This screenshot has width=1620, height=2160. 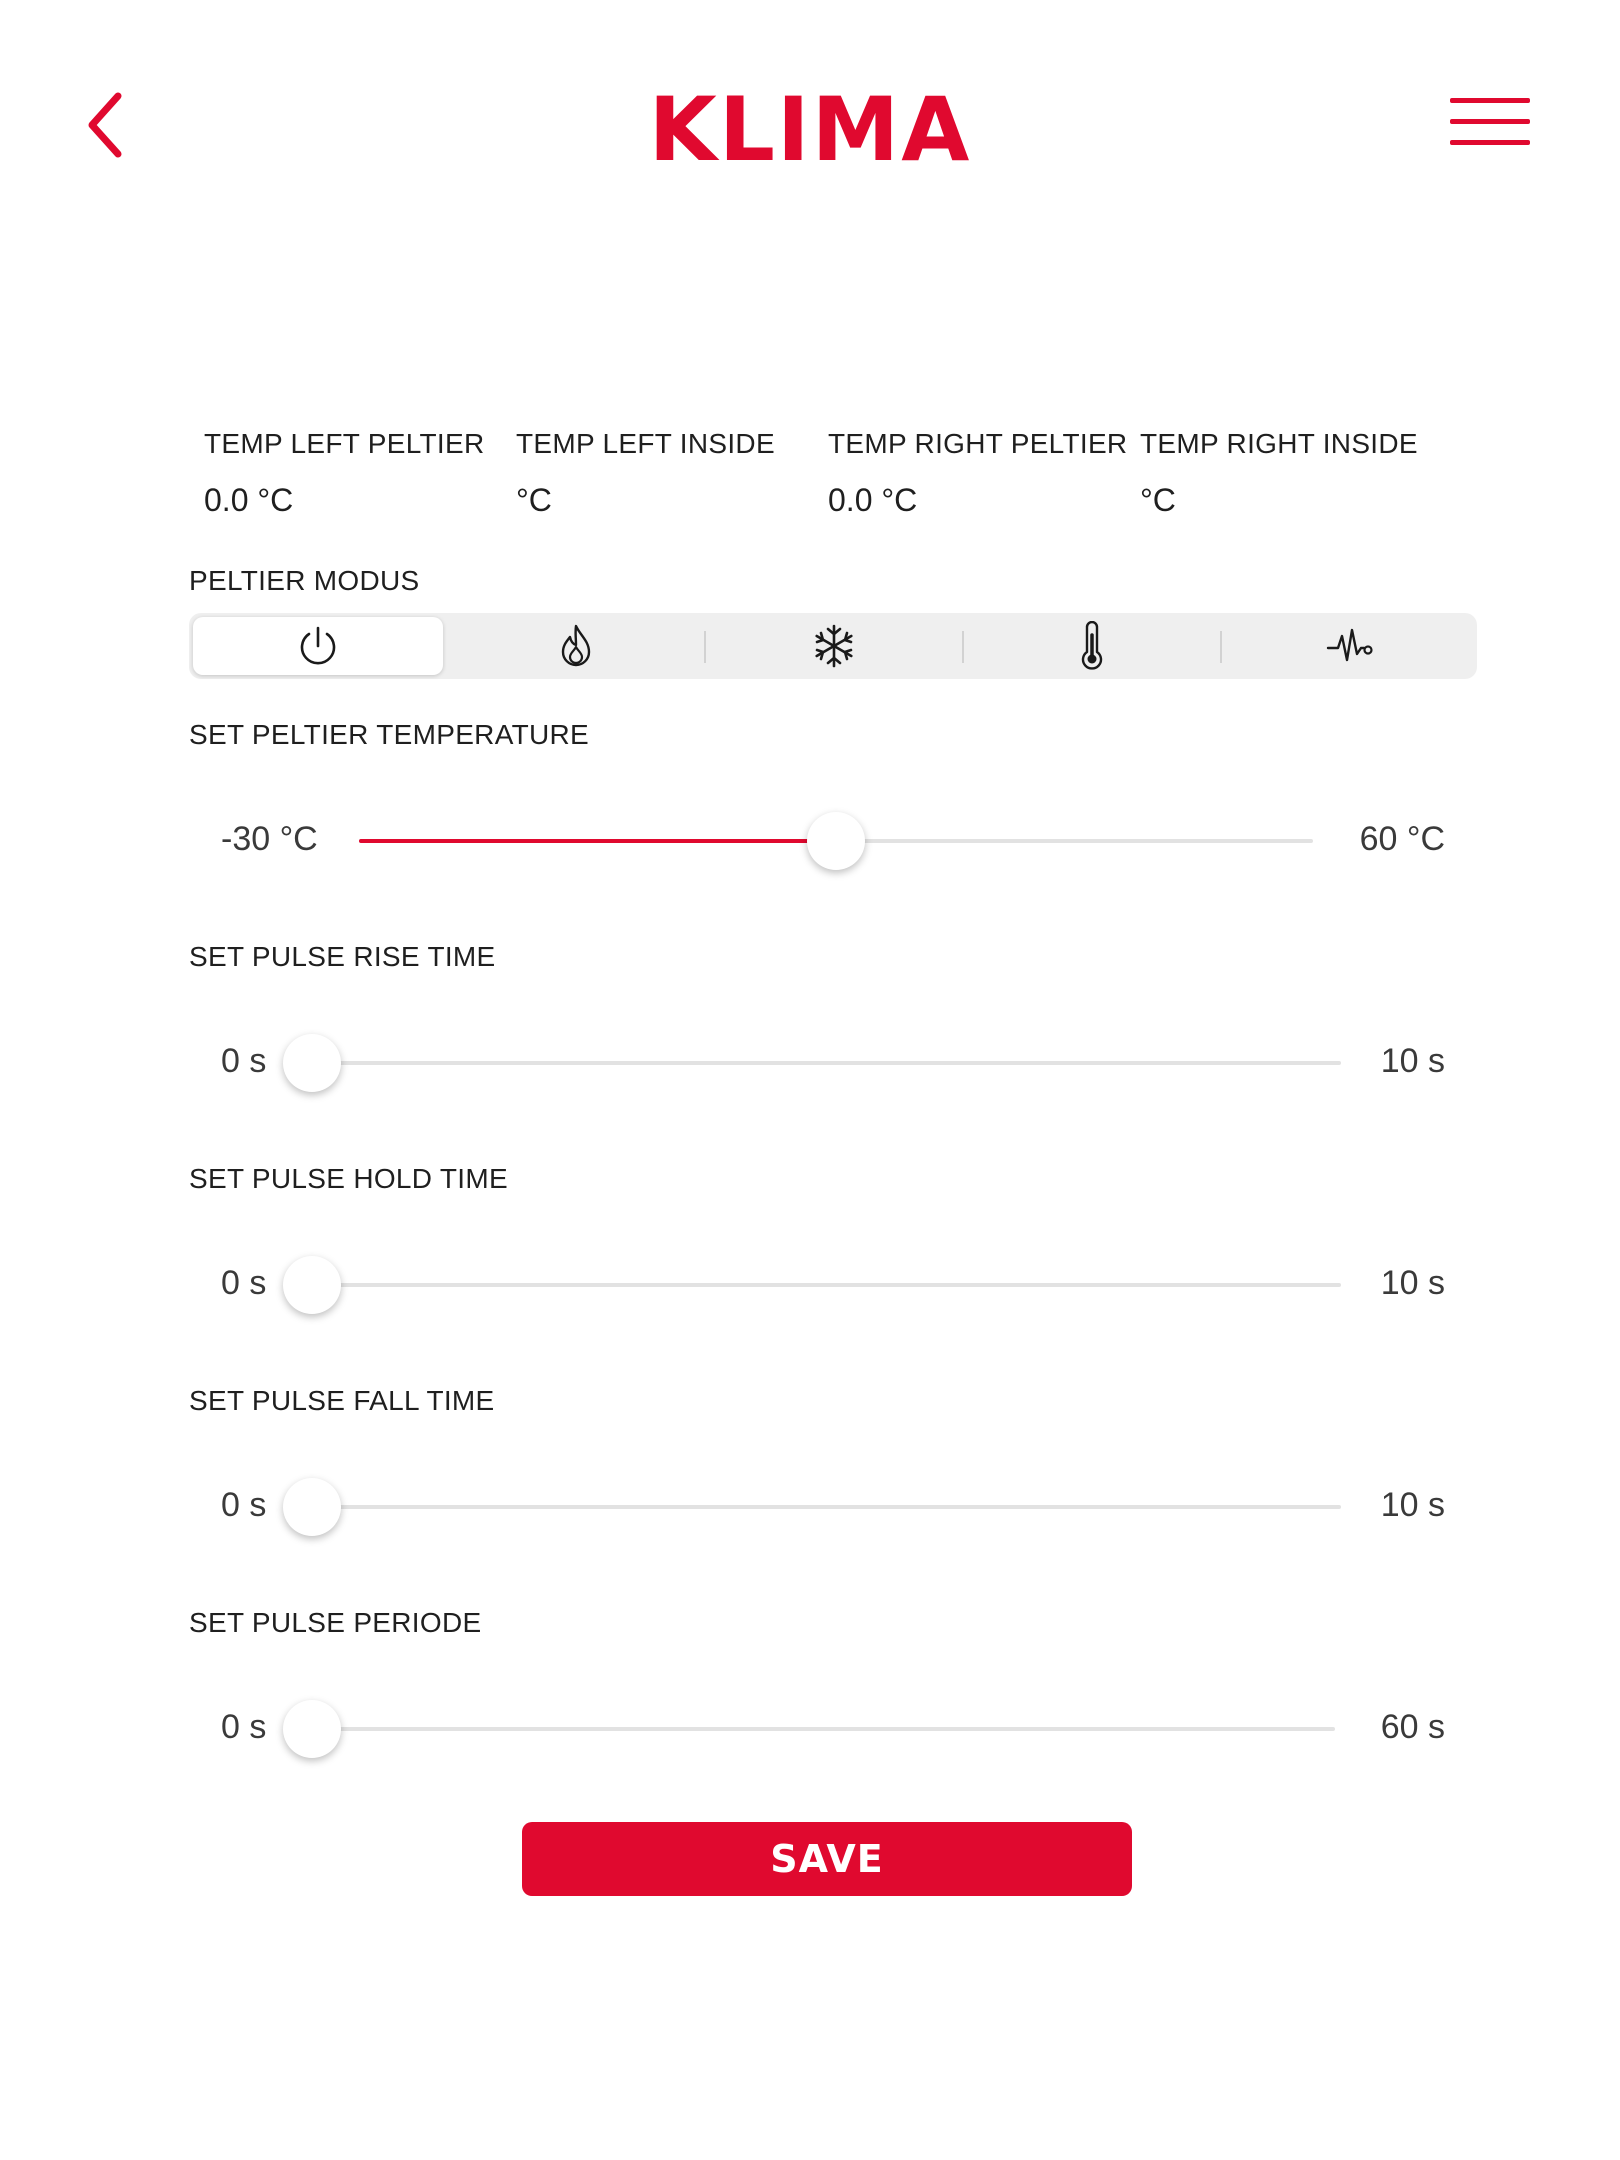 I want to click on pulse-fall-time-slider: 0 s 10 s, so click(x=833, y=1507).